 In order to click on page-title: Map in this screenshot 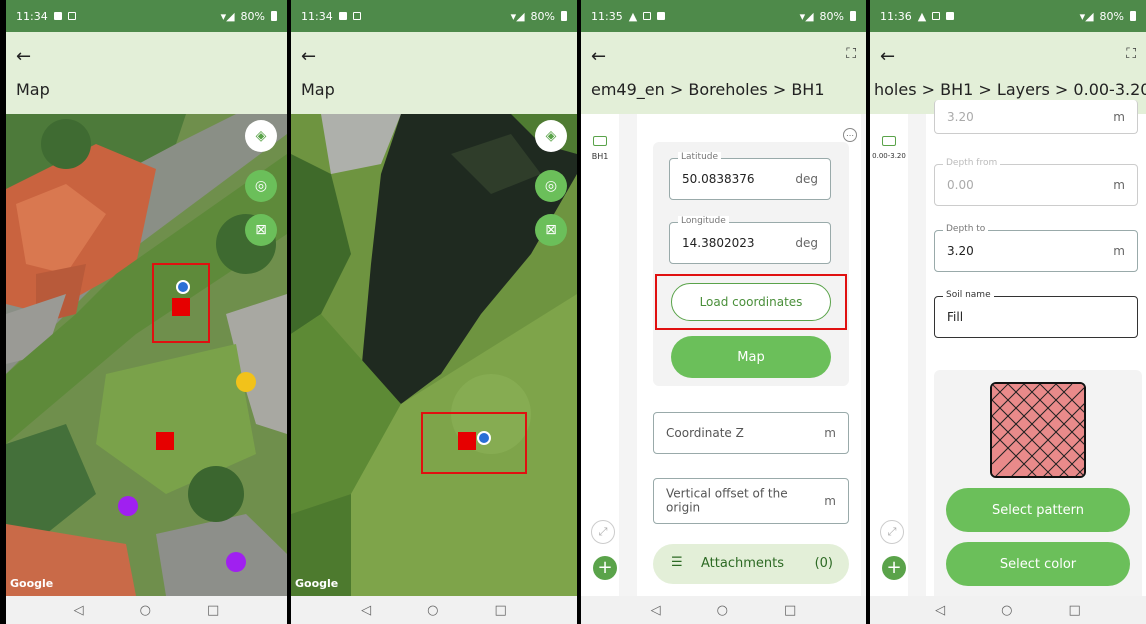, I will do `click(33, 89)`.